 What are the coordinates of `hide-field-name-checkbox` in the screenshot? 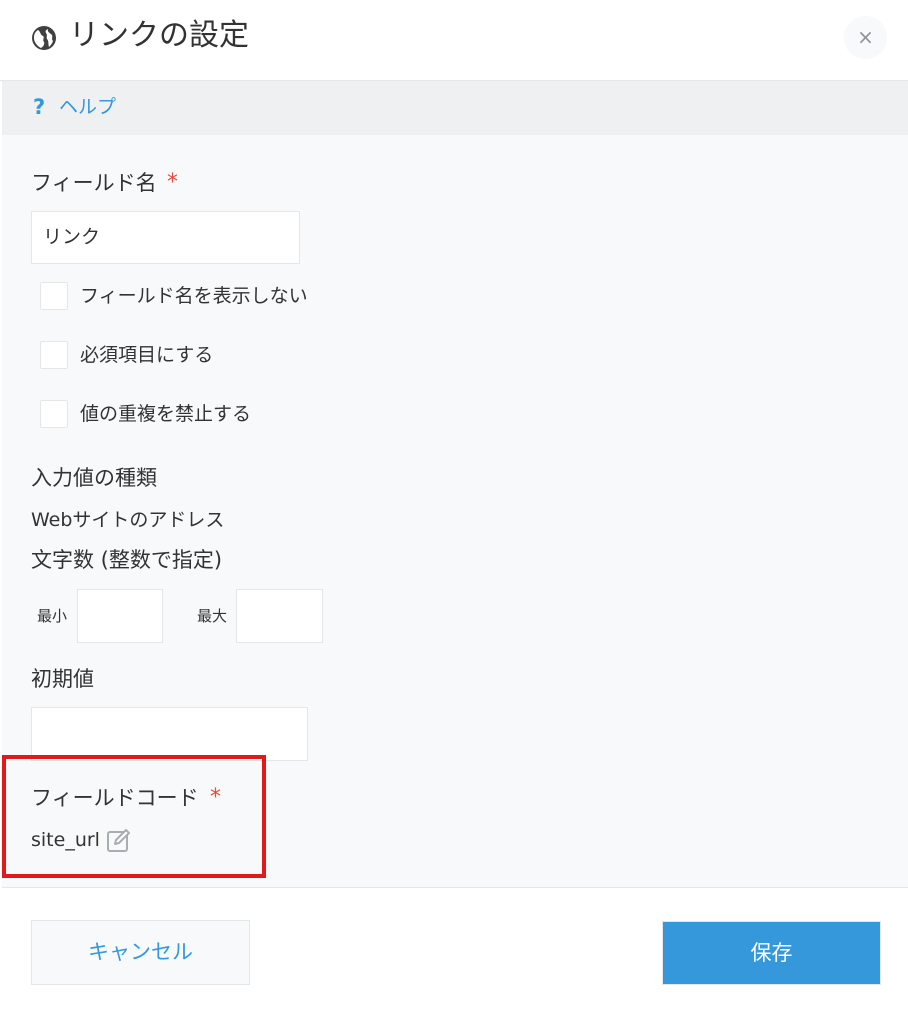 It's located at (54, 296).